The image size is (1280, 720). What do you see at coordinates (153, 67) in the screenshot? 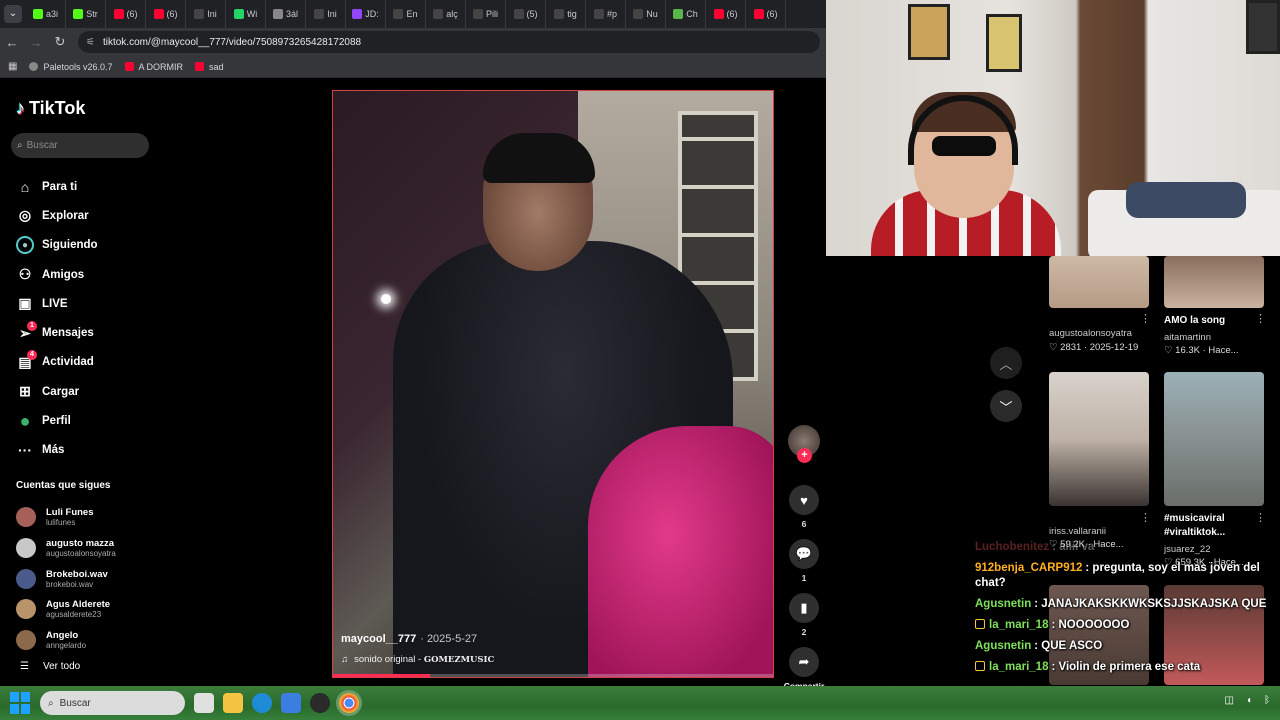
I see `bookmark-a-dormir: A DORMIR` at bounding box center [153, 67].